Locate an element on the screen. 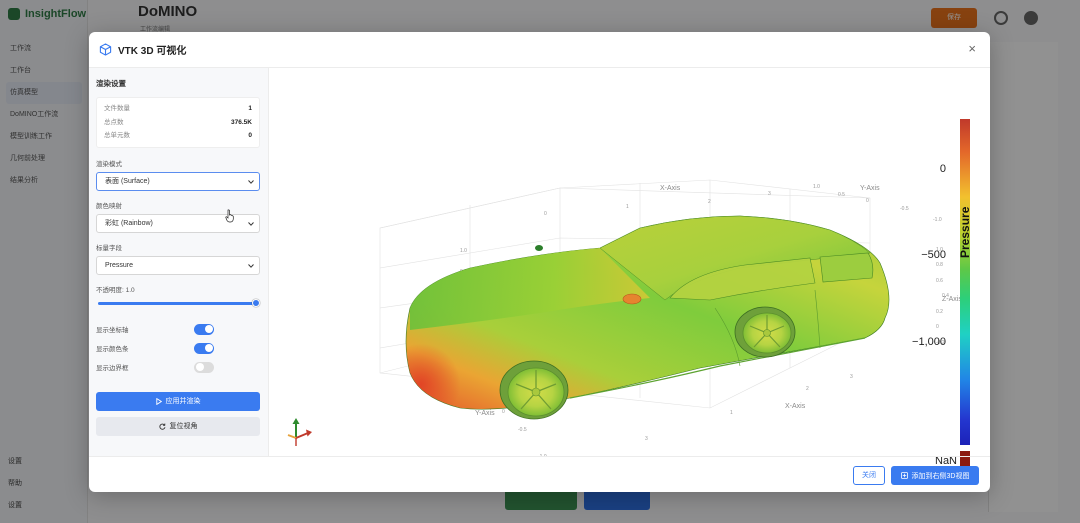 This screenshot has width=1080, height=523. colorbar-title-text: Pressure is located at coordinates (965, 232).